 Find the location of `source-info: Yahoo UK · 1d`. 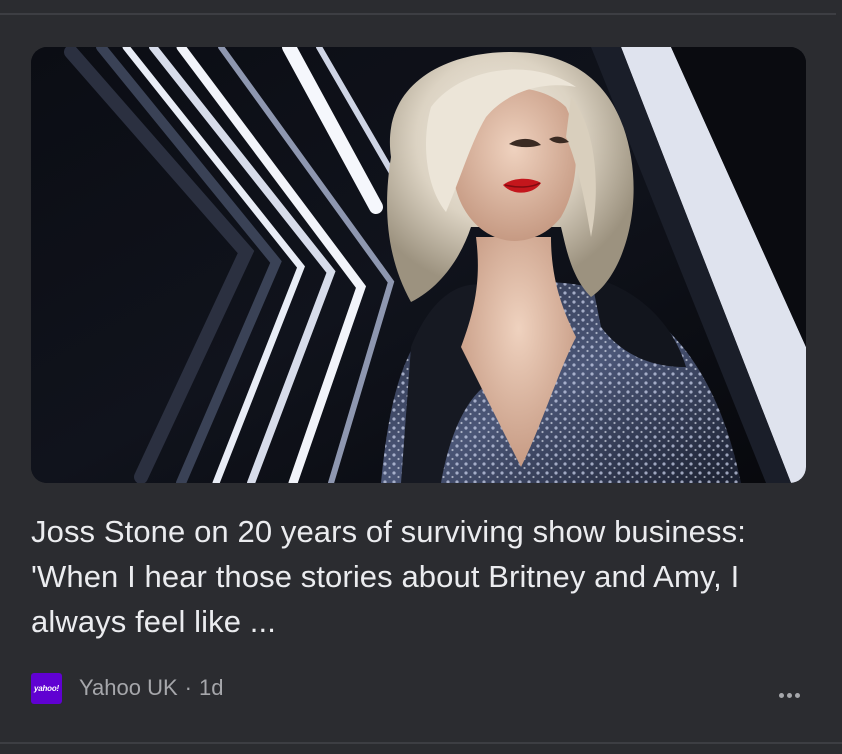

source-info: Yahoo UK · 1d is located at coordinates (151, 688).